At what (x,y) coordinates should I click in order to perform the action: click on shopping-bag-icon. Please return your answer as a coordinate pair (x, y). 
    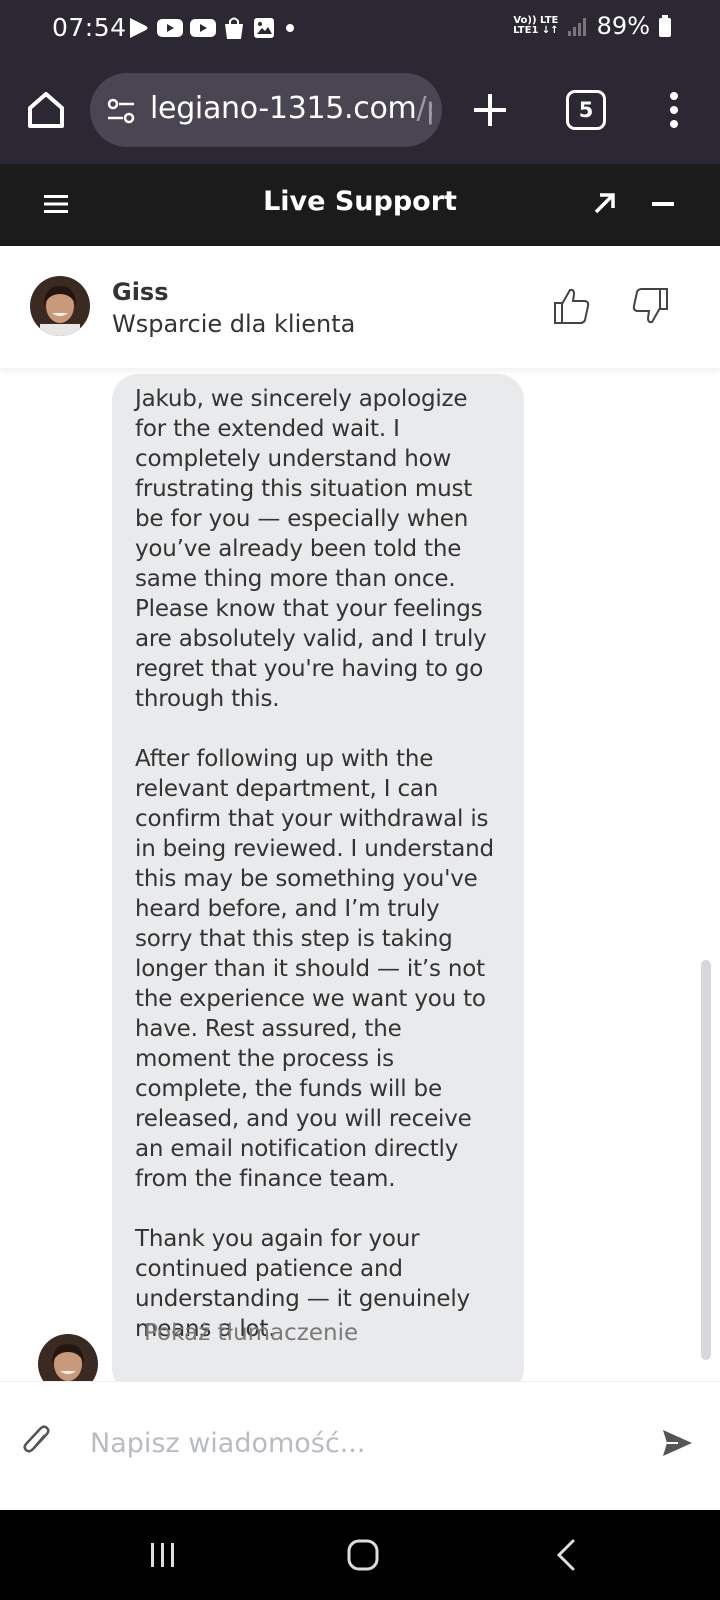
    Looking at the image, I should click on (234, 28).